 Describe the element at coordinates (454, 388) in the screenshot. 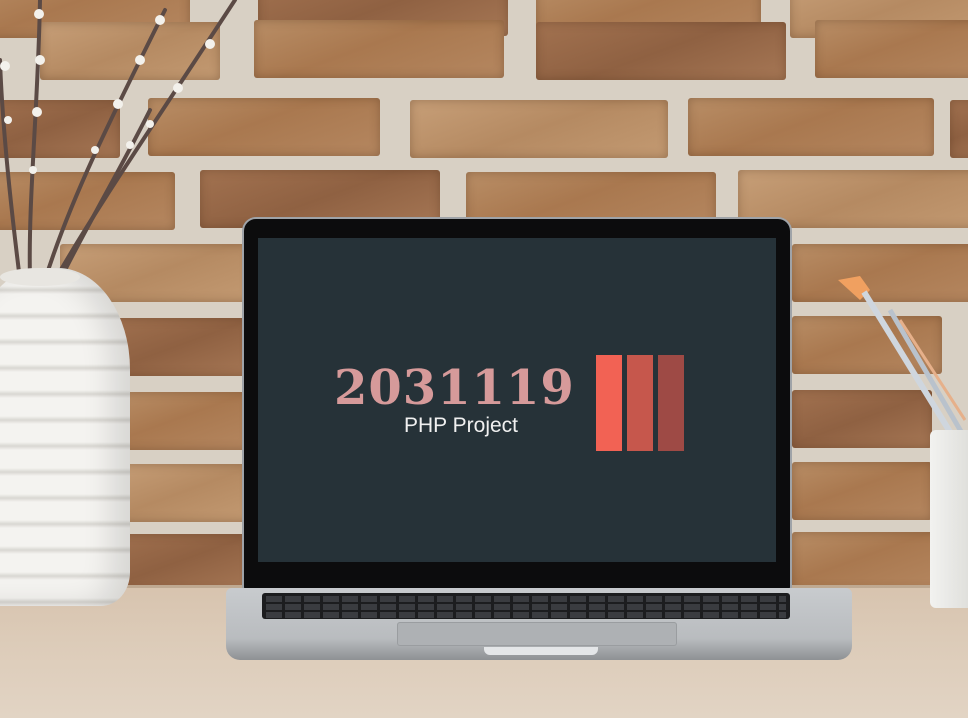

I see `screen-title: 2031119` at that location.